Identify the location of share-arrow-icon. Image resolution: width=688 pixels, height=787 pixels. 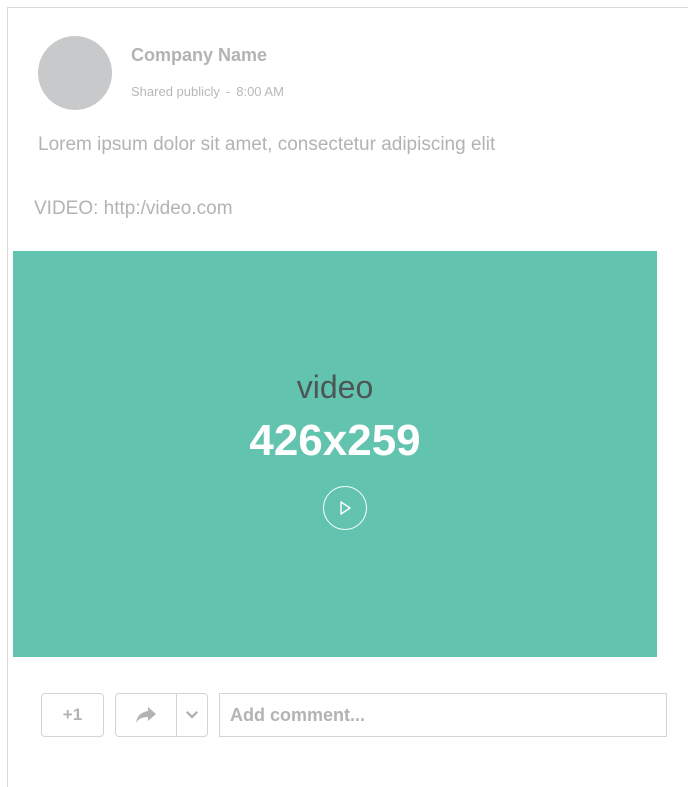
(146, 715).